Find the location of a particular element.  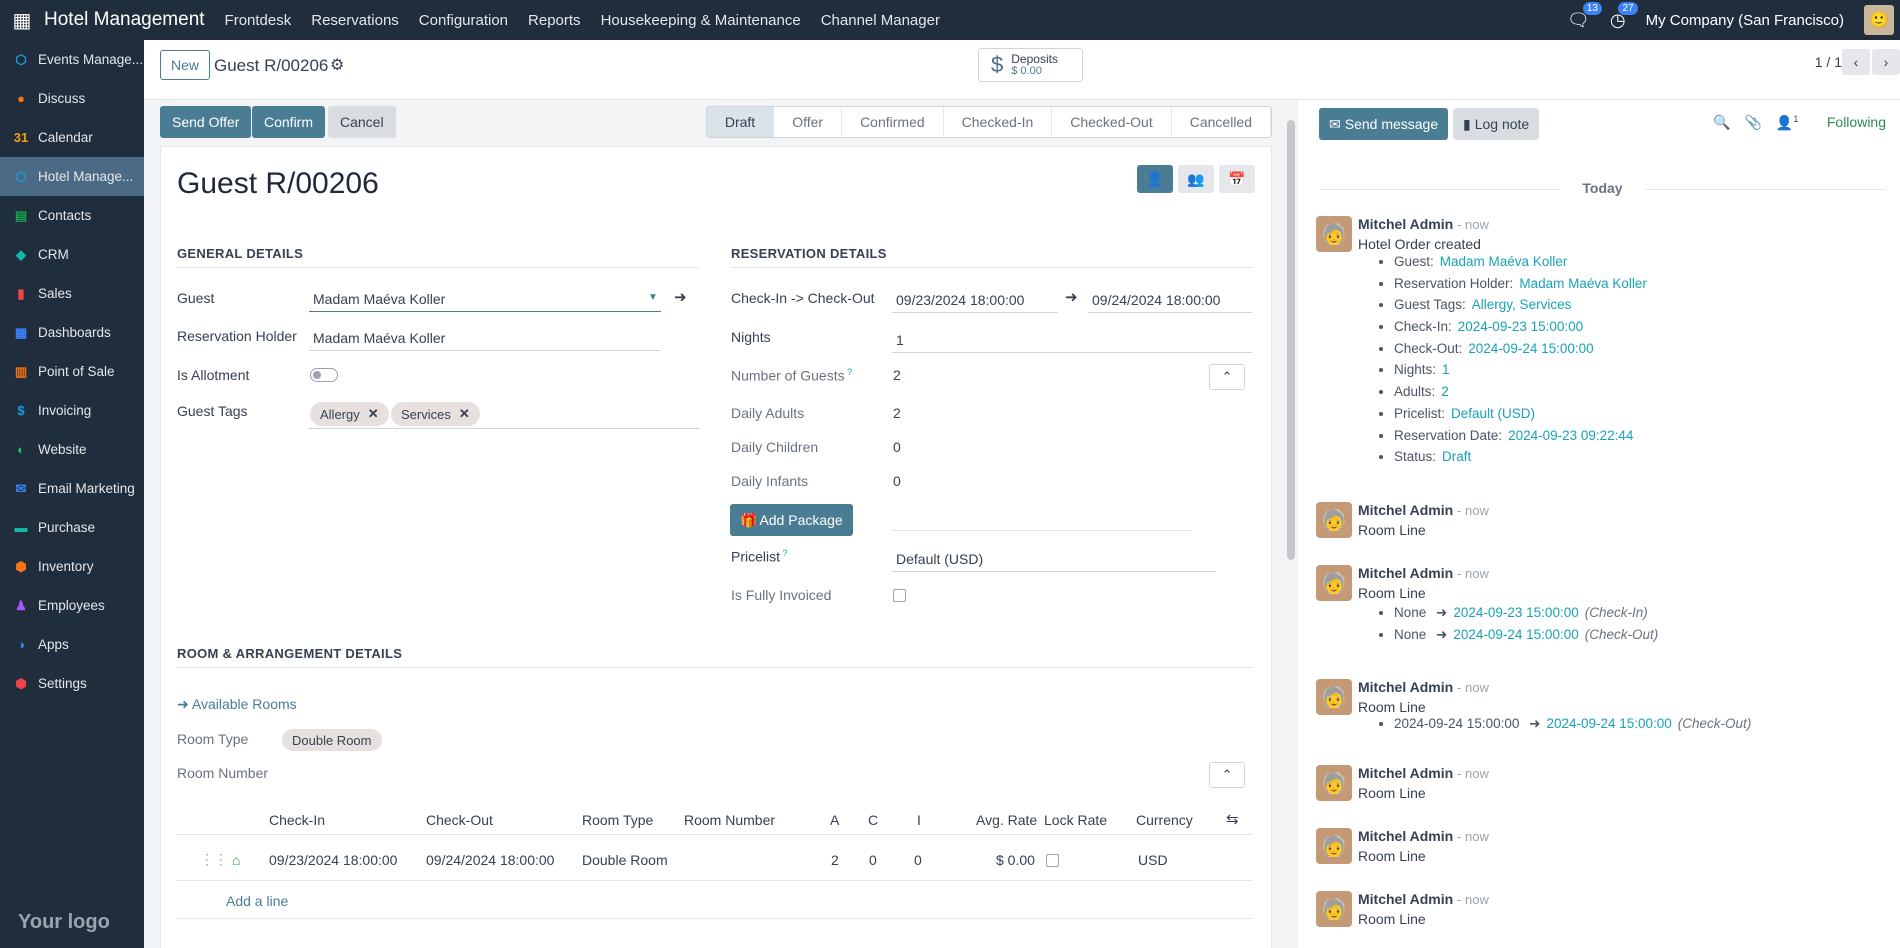

paperclip-icon: 📎 is located at coordinates (1752, 123).